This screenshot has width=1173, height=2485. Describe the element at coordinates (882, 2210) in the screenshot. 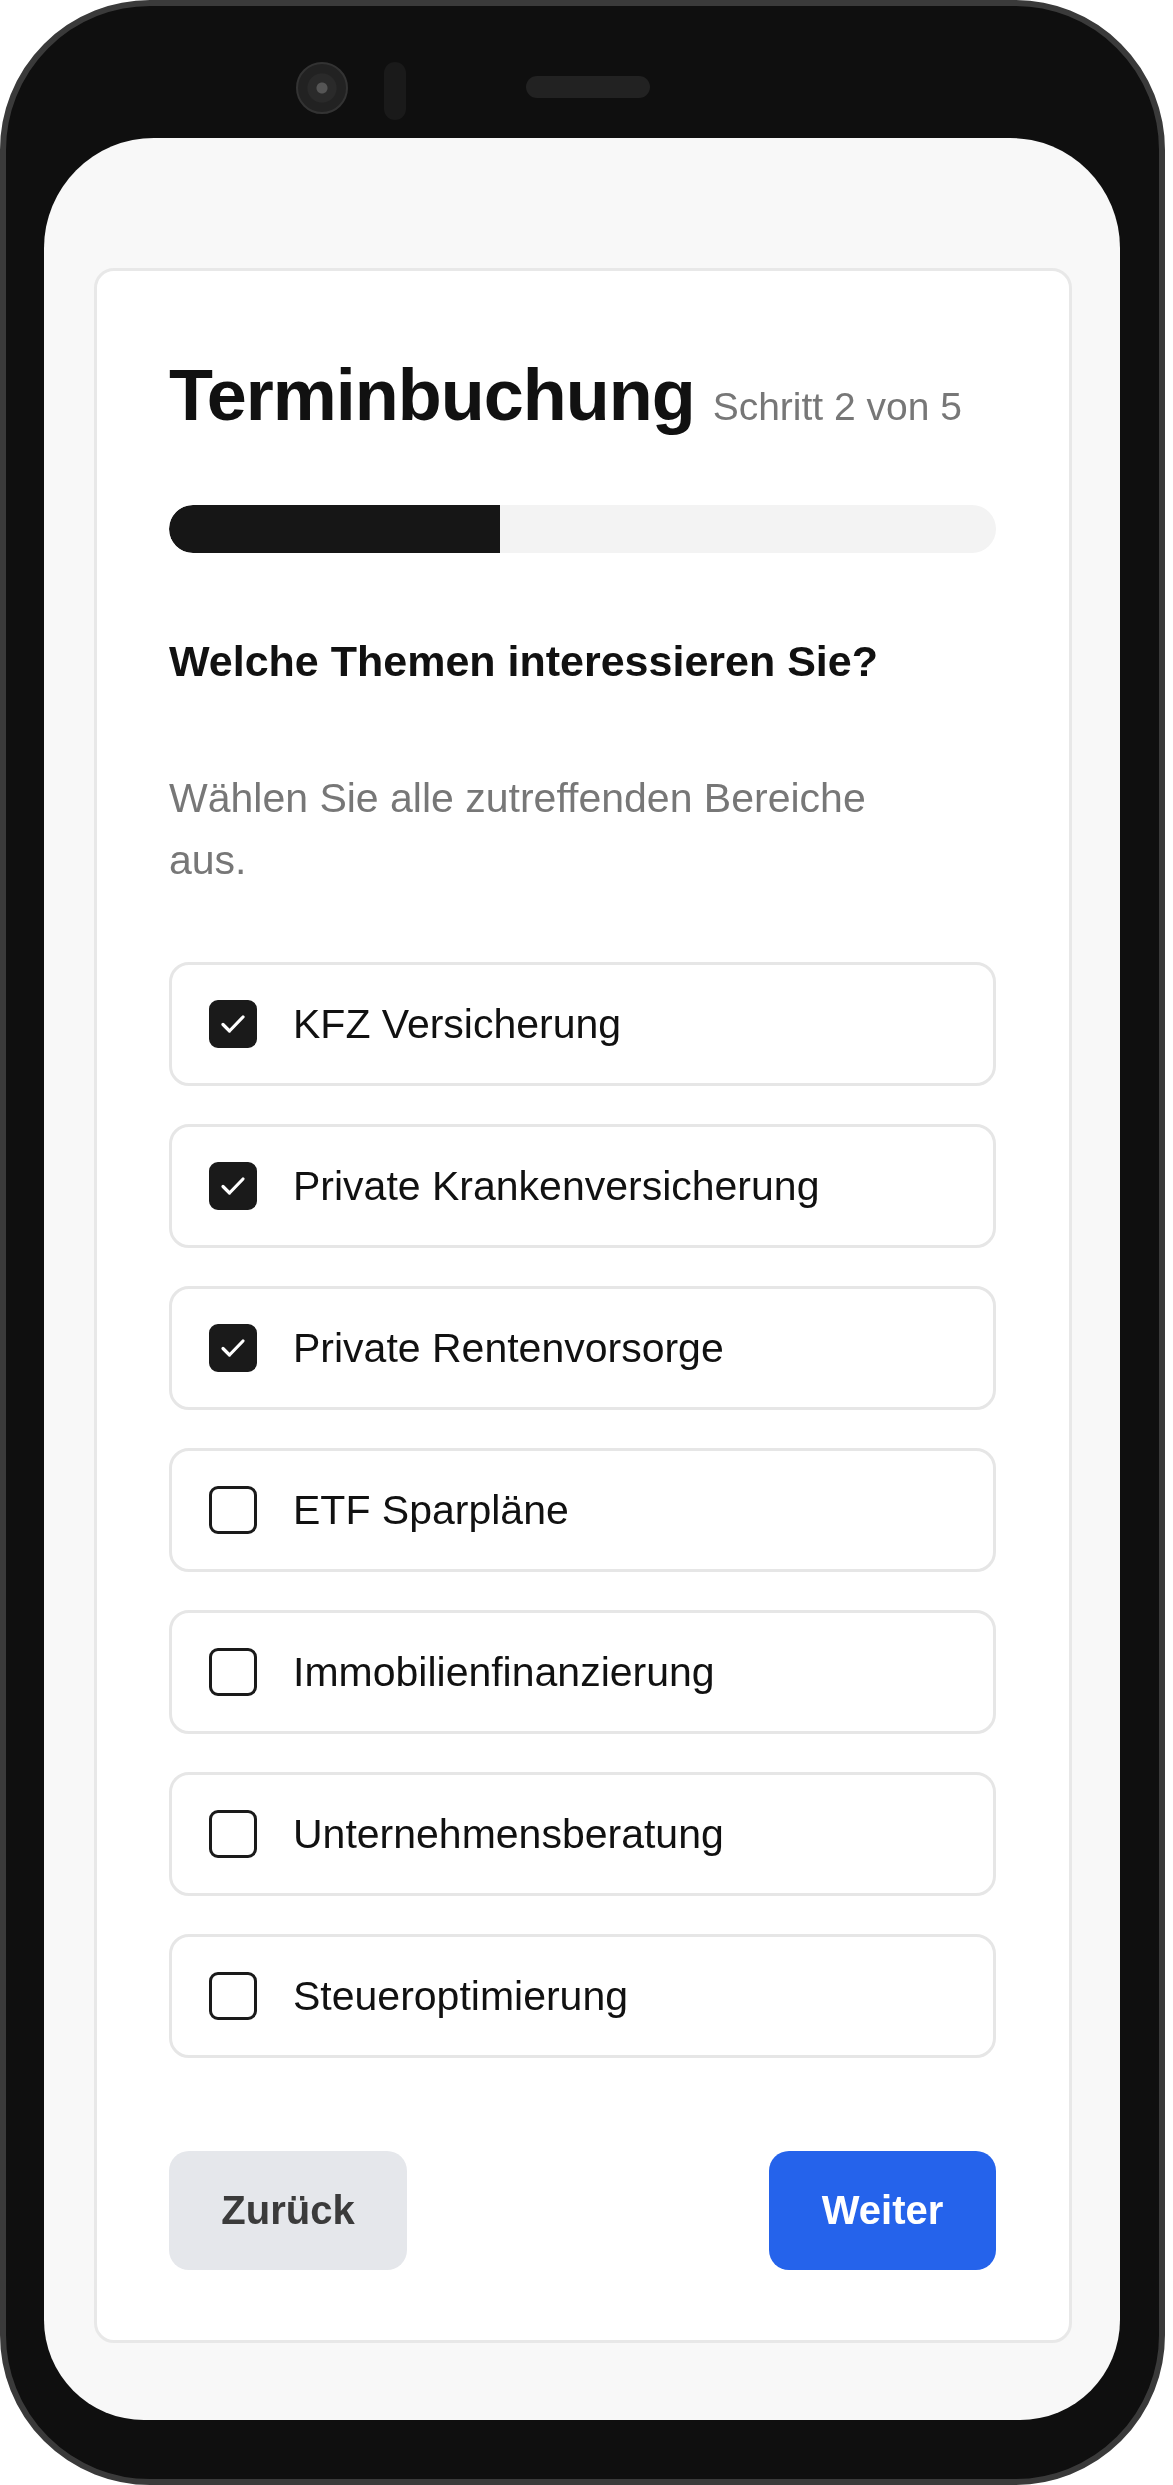

I see `next-button: Weiter` at that location.